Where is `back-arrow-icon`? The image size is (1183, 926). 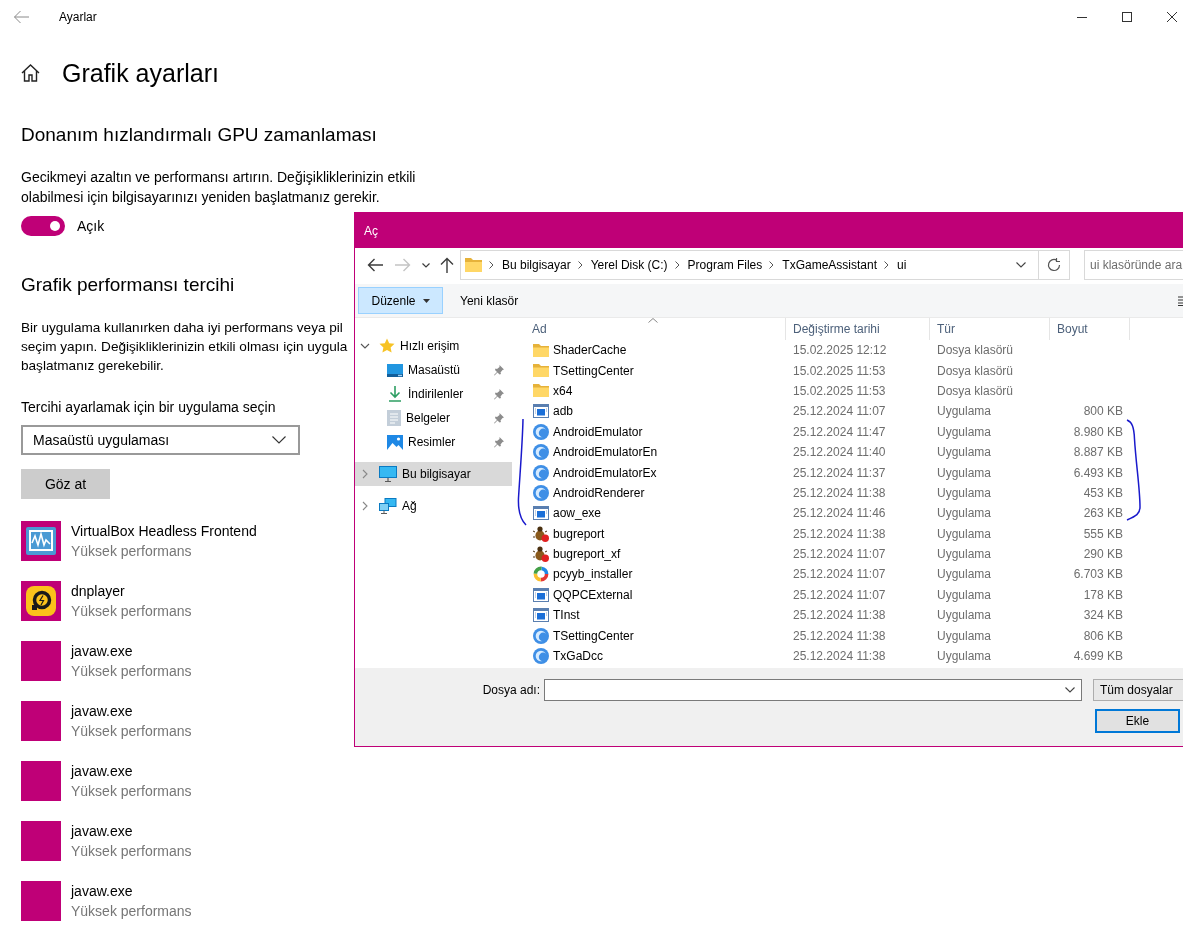 back-arrow-icon is located at coordinates (375, 265).